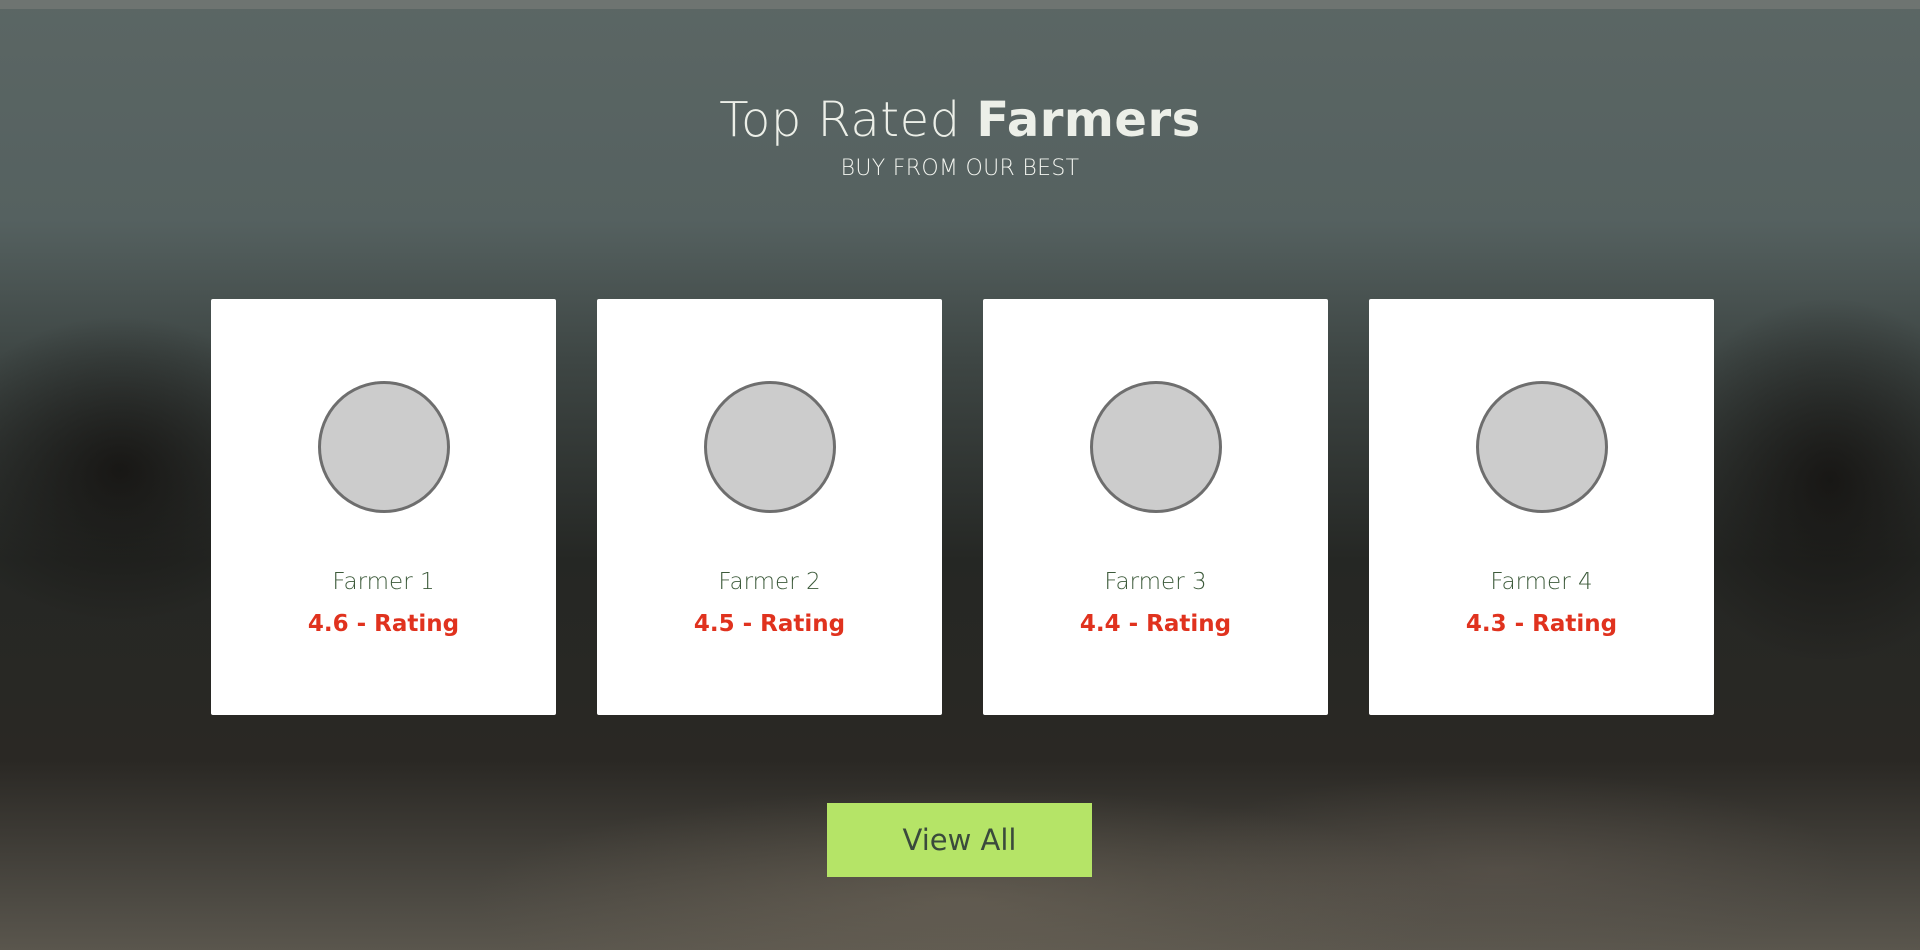 This screenshot has width=1920, height=950. I want to click on farmer-name: Farmer 2, so click(769, 582).